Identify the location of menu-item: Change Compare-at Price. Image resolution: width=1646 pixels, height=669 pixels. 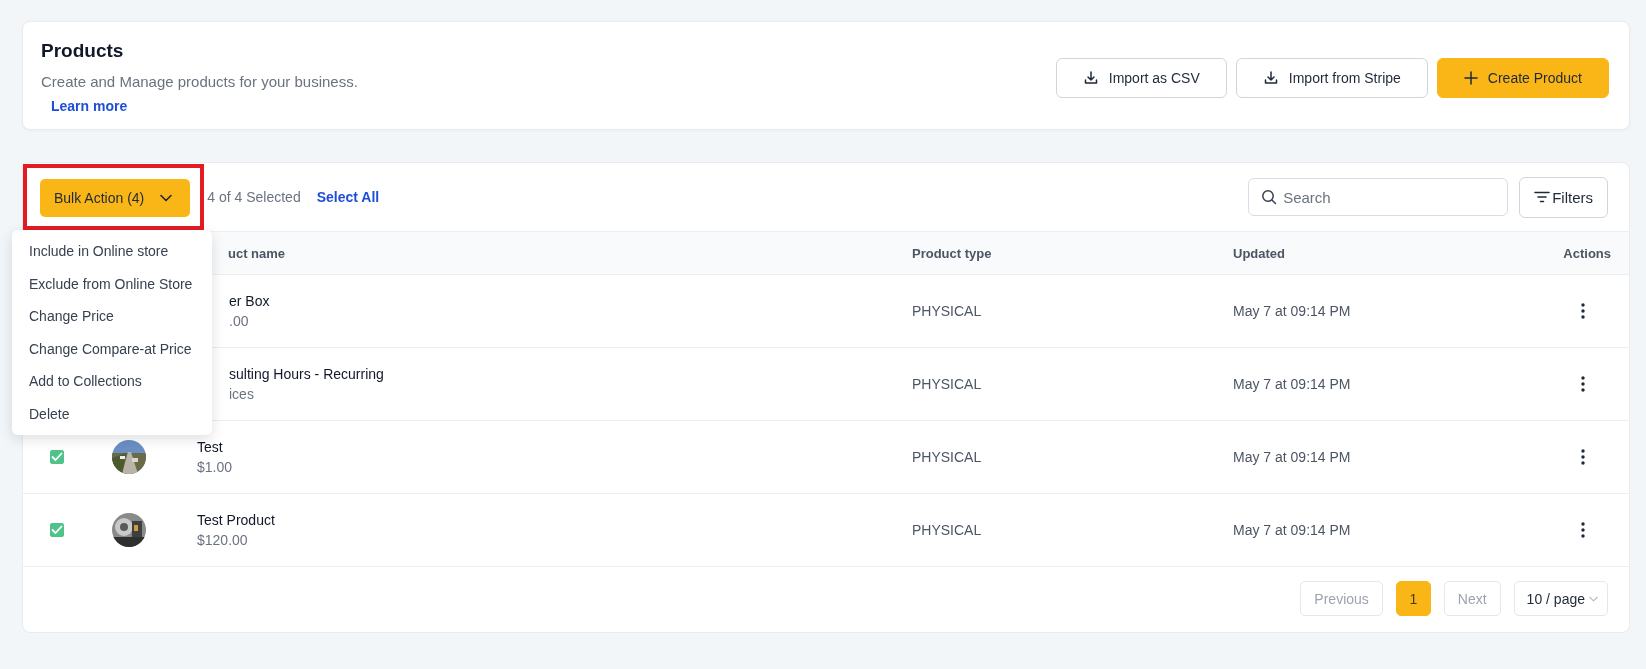
(112, 348).